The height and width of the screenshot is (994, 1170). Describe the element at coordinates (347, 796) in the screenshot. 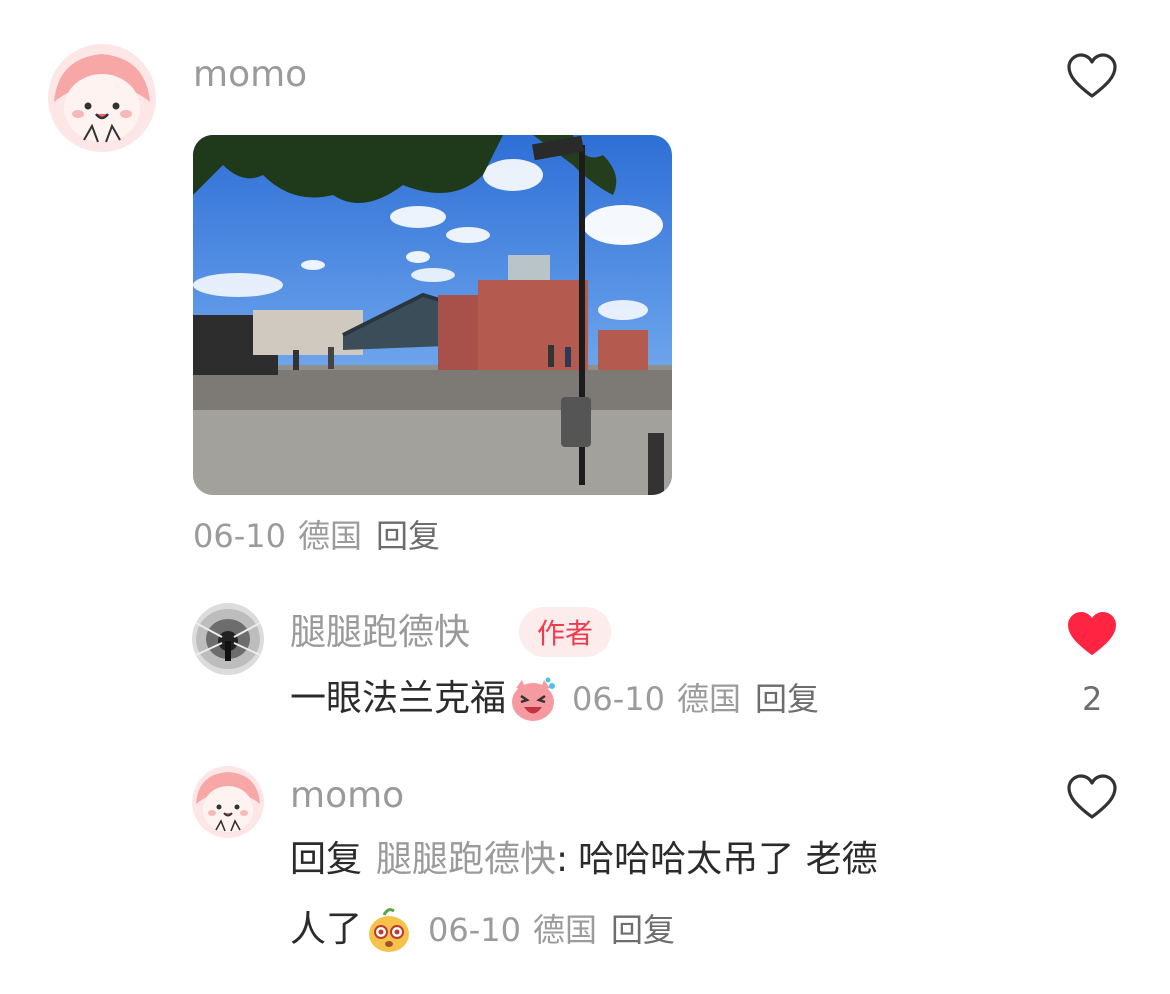

I see `reply-username: momo` at that location.